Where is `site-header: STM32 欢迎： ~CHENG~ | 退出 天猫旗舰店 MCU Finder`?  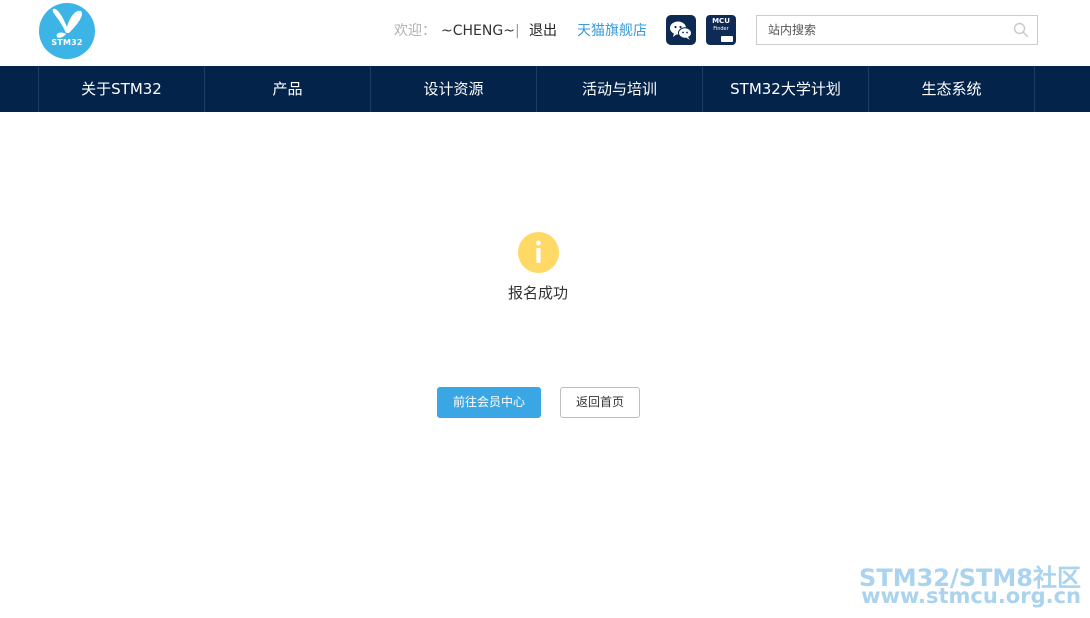 site-header: STM32 欢迎： ~CHENG~ | 退出 天猫旗舰店 MCU Finder is located at coordinates (545, 33).